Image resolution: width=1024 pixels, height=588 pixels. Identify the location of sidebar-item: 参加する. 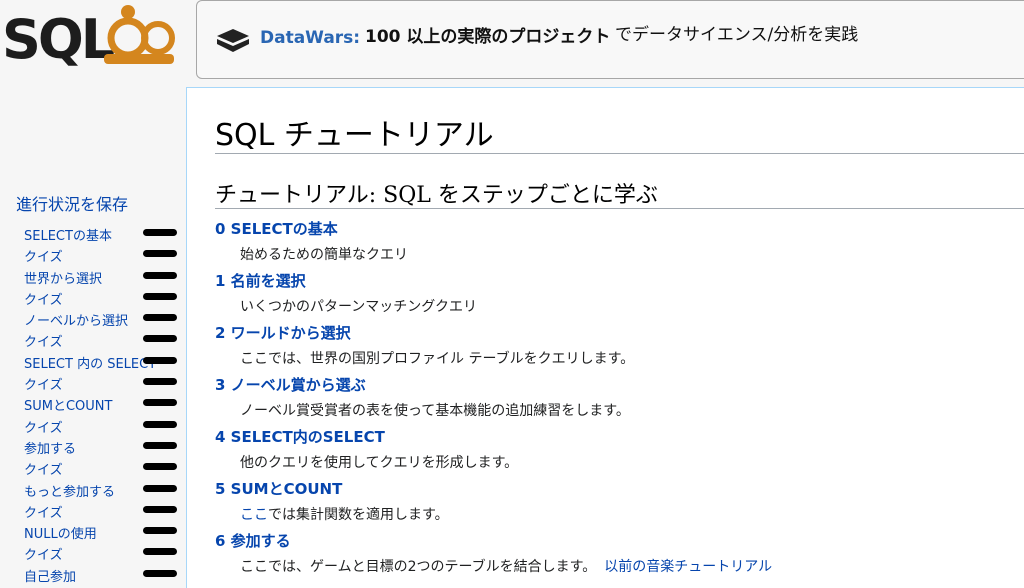
(92, 446).